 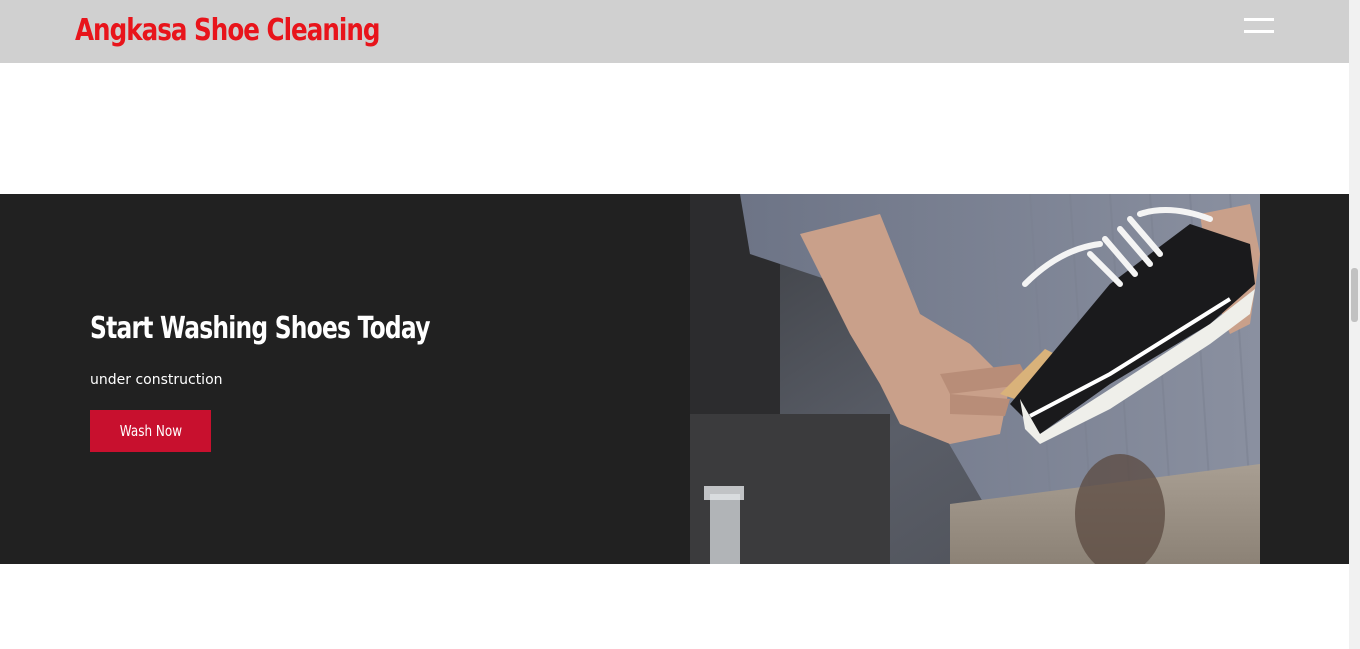 What do you see at coordinates (674, 31) in the screenshot?
I see `site-header: Angkasa Shoe Cleaning` at bounding box center [674, 31].